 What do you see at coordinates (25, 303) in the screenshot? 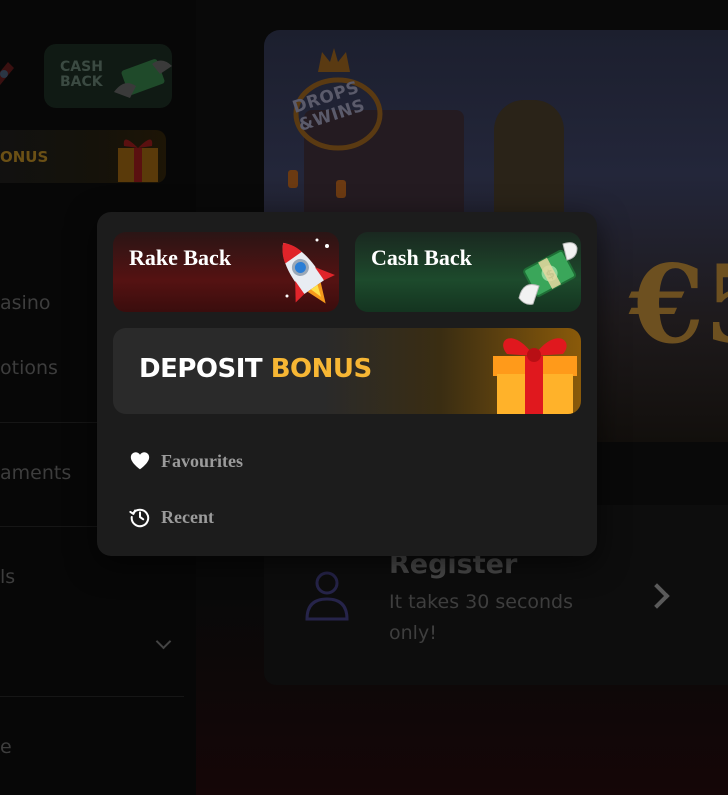
I see `sidebar-item-casino: asino` at bounding box center [25, 303].